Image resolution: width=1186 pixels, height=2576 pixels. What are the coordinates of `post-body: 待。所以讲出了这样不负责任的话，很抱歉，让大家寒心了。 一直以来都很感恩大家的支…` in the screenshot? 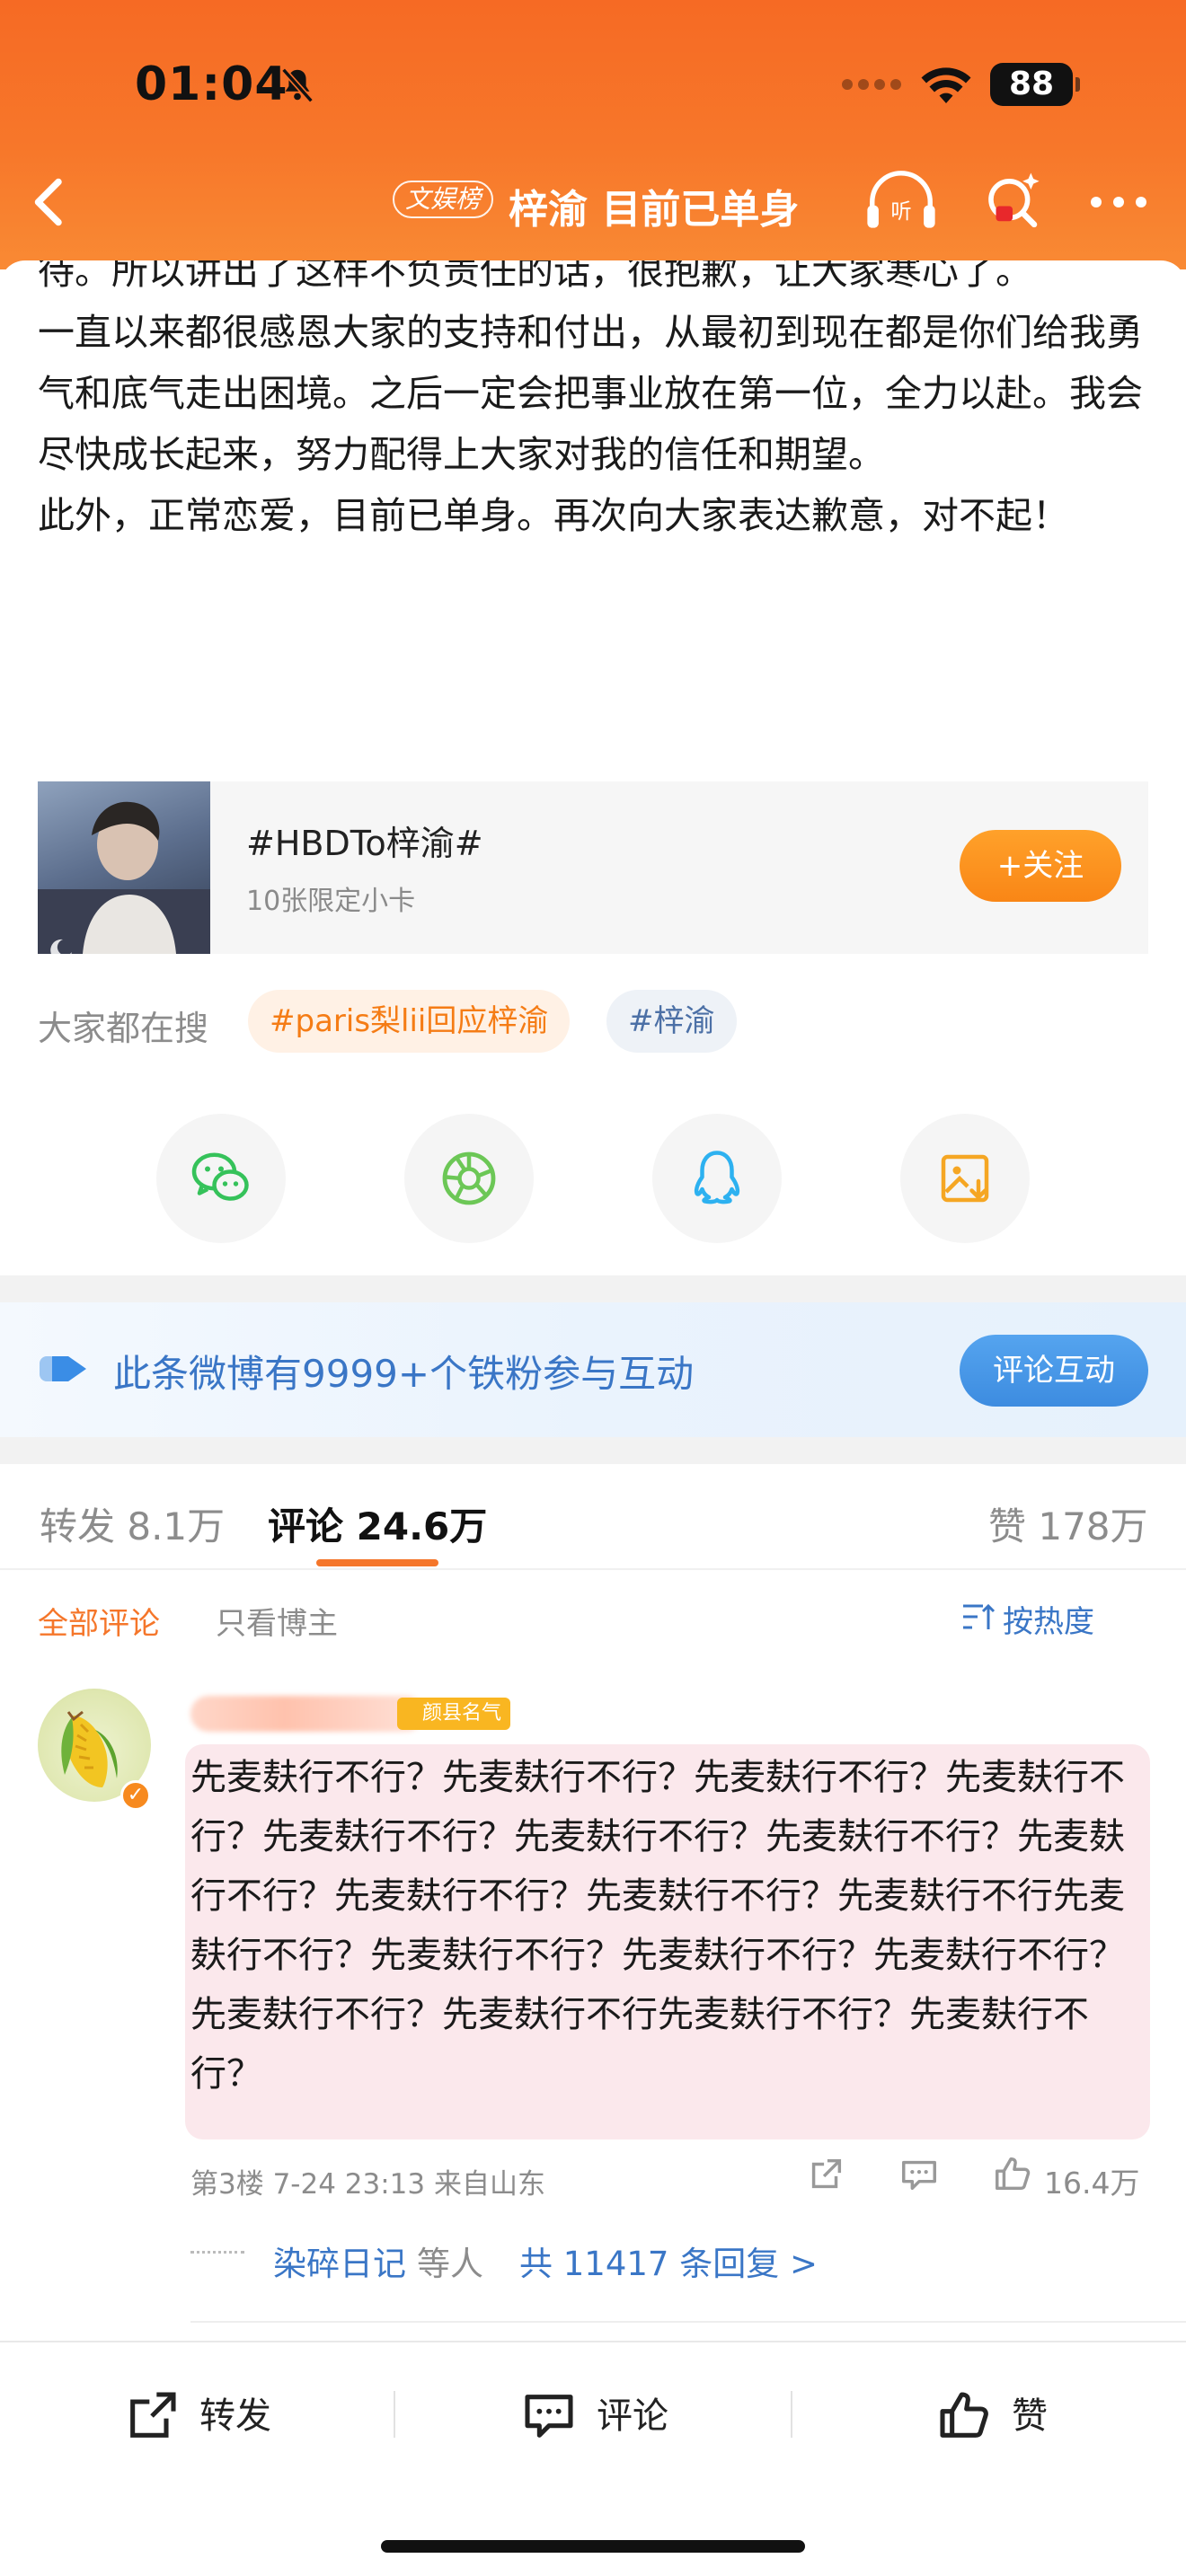 It's located at (595, 403).